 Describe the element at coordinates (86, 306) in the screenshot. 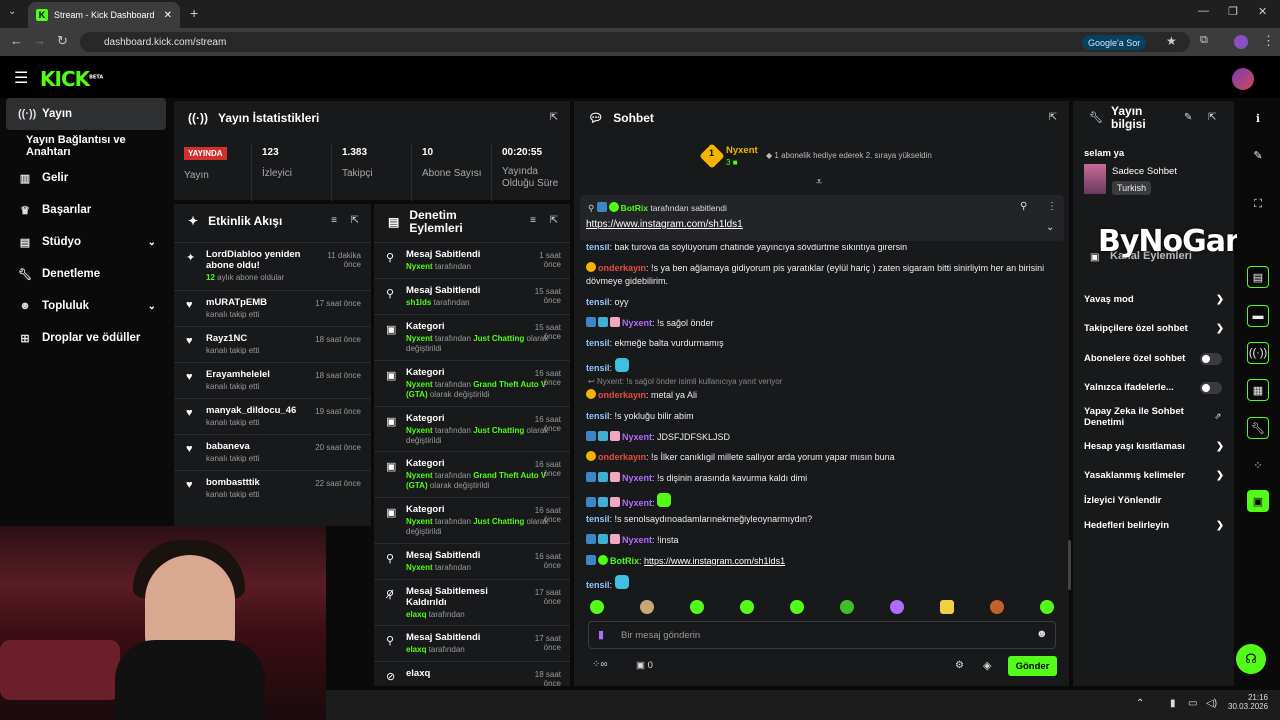

I see `sidebar-item-topluluk: ☻ Topluluk ⌄` at that location.